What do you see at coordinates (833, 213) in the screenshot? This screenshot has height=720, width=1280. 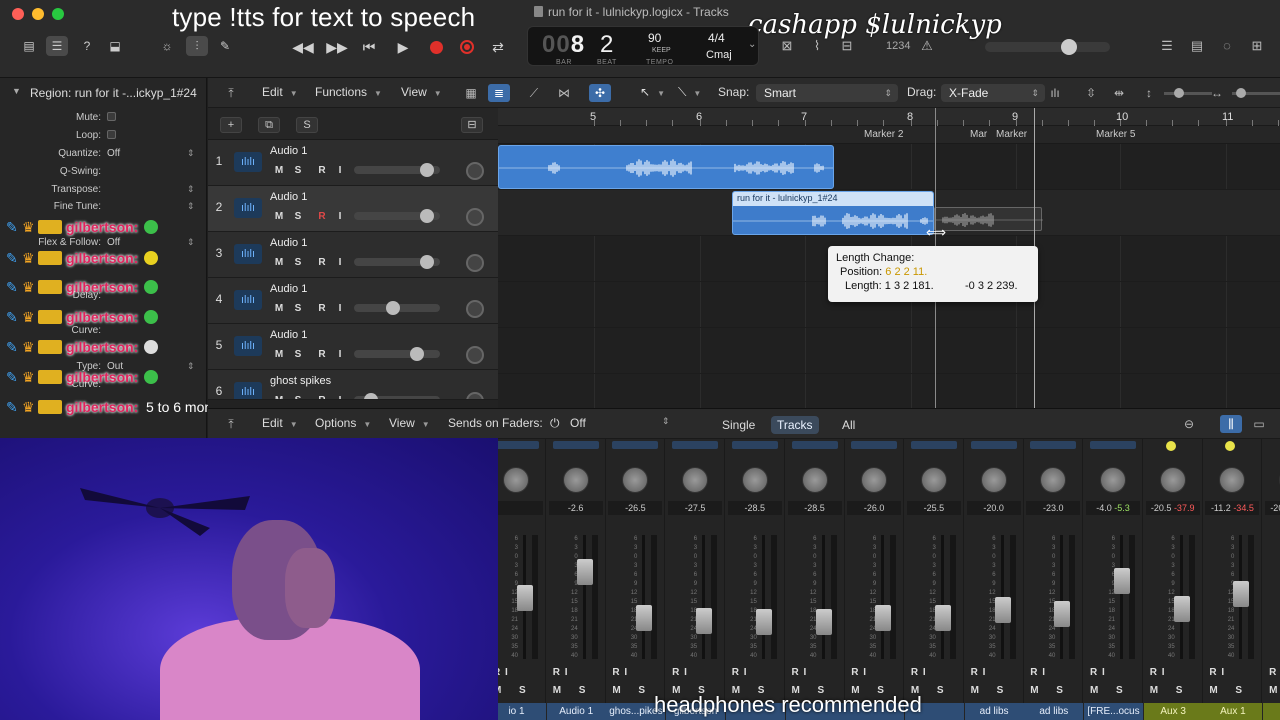 I see `selected-audio-region: run for it - lulnickyp_1#24` at bounding box center [833, 213].